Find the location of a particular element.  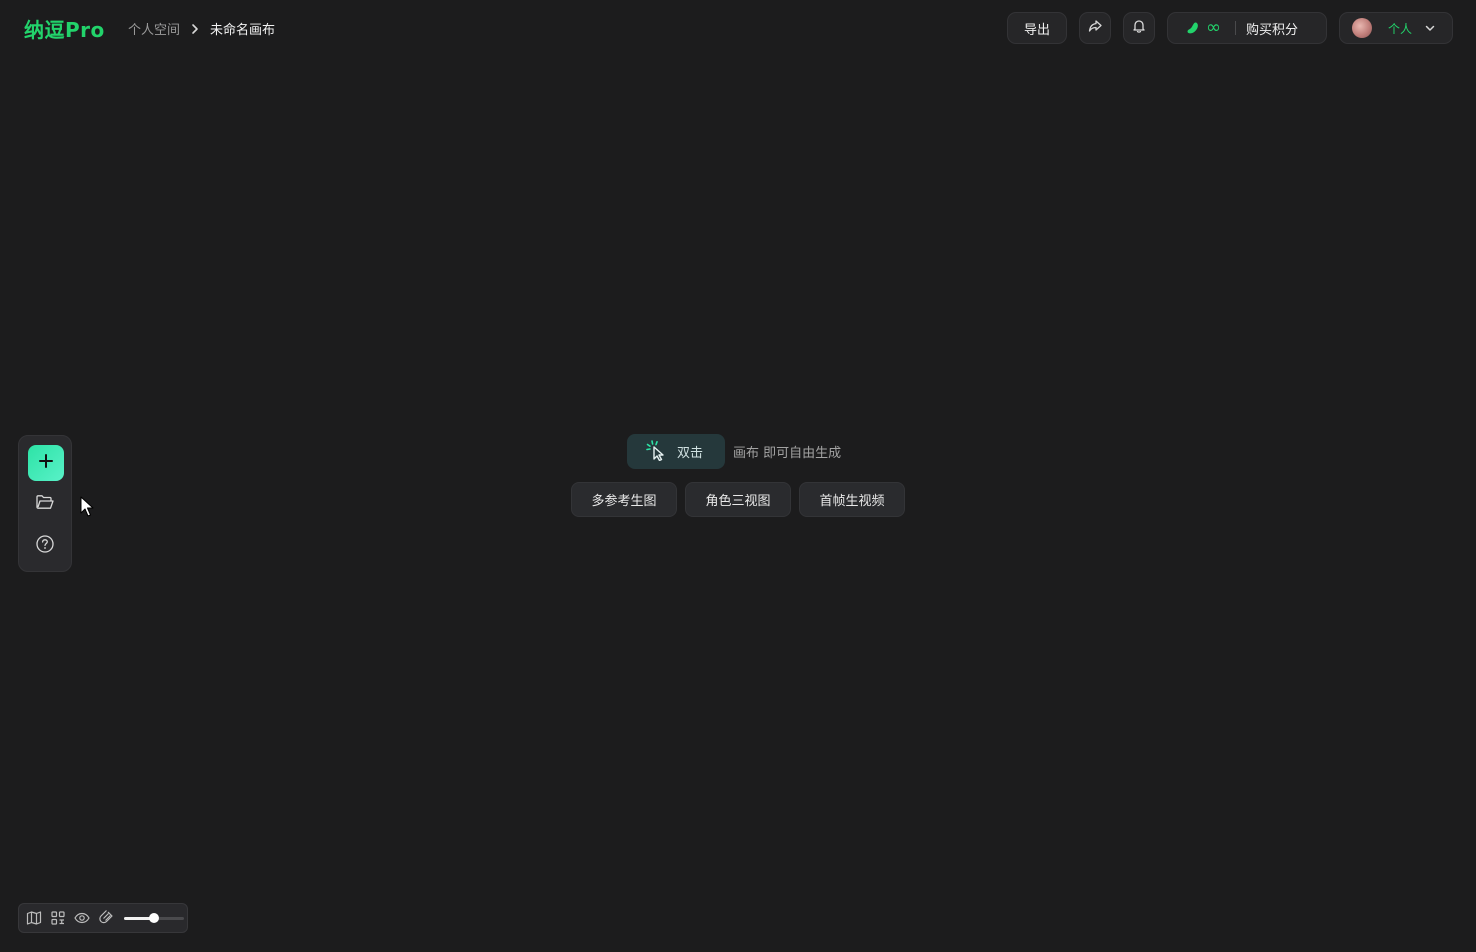

export-label: 导出 is located at coordinates (1036, 30).